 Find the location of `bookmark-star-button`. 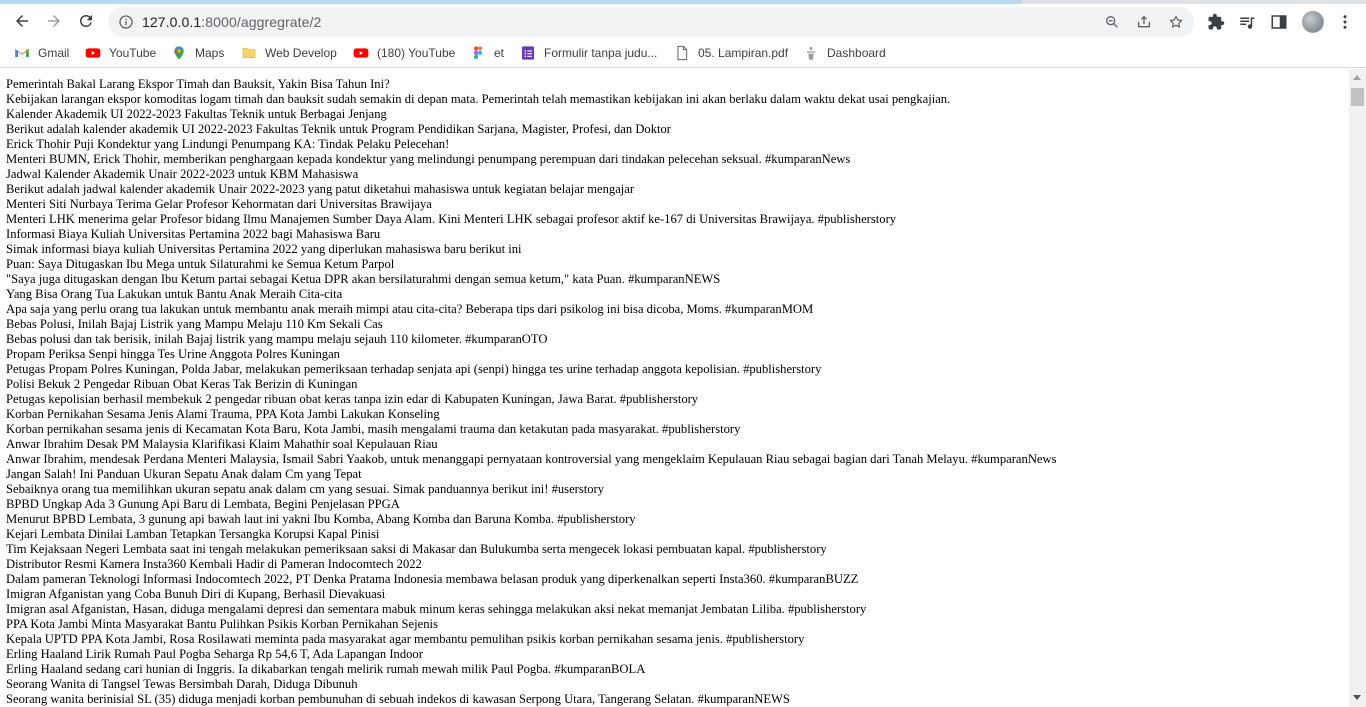

bookmark-star-button is located at coordinates (1176, 22).